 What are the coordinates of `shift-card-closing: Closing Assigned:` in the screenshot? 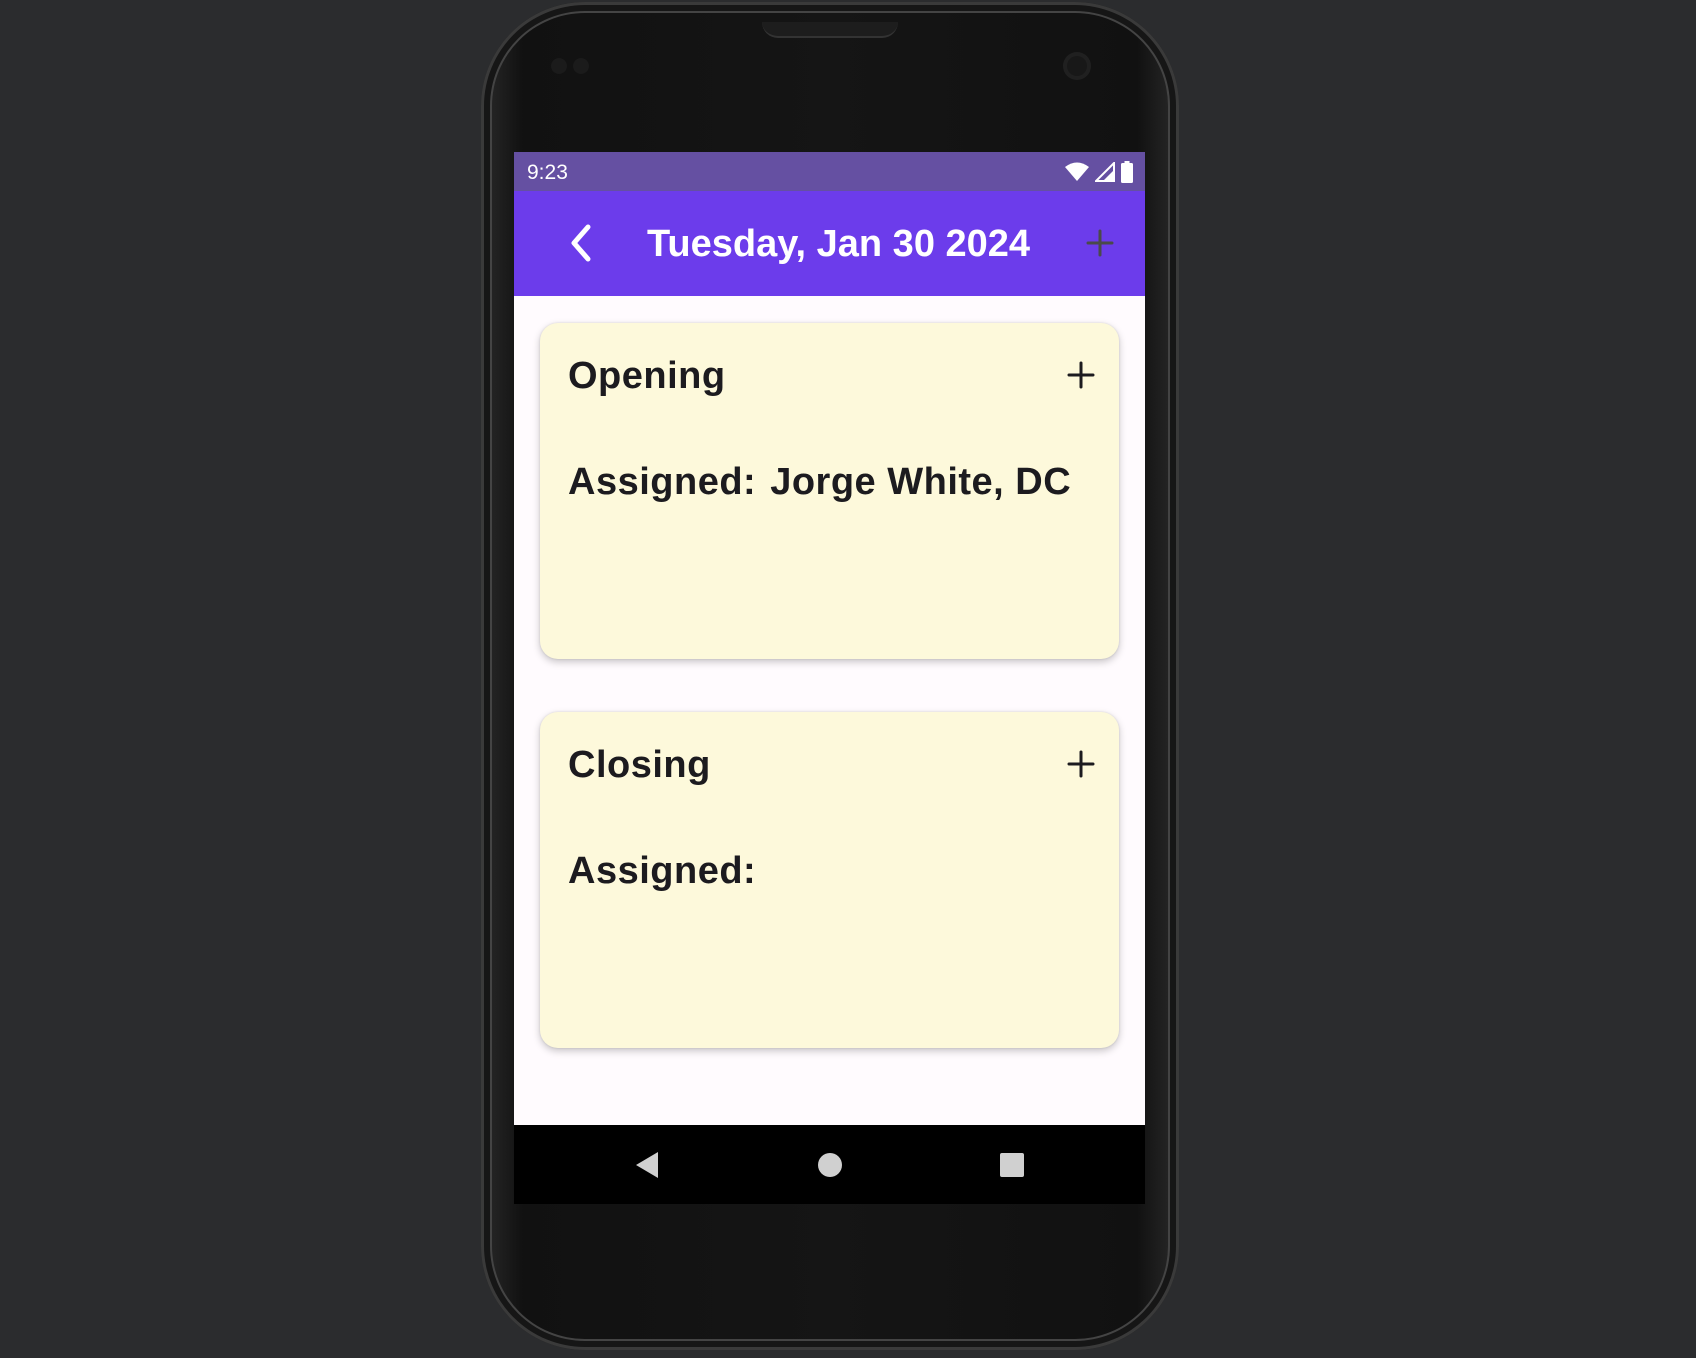 It's located at (829, 880).